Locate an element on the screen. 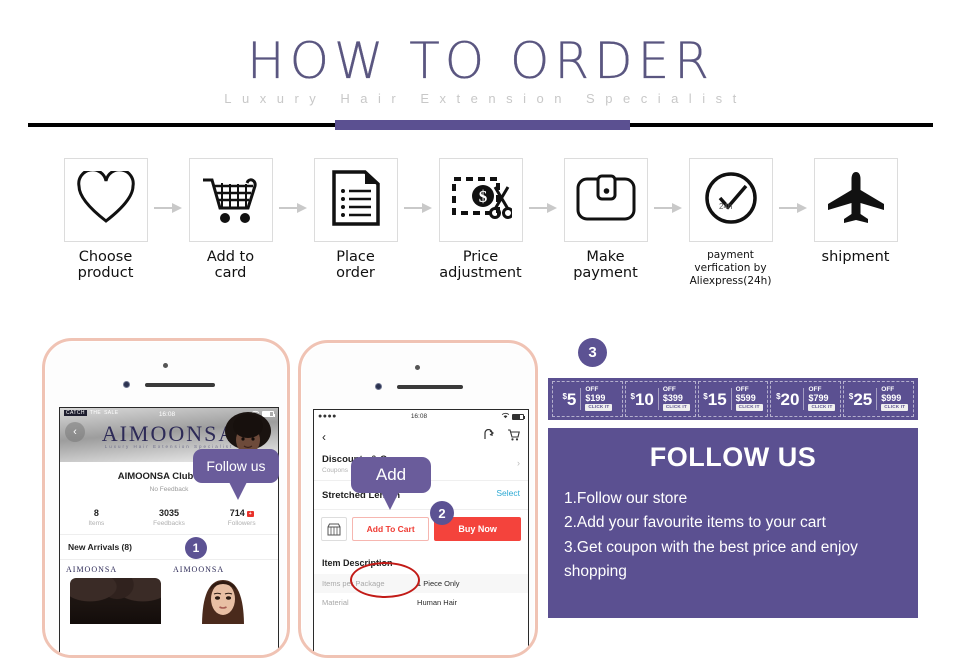  description-value: 1 Piece Only is located at coordinates (438, 583).